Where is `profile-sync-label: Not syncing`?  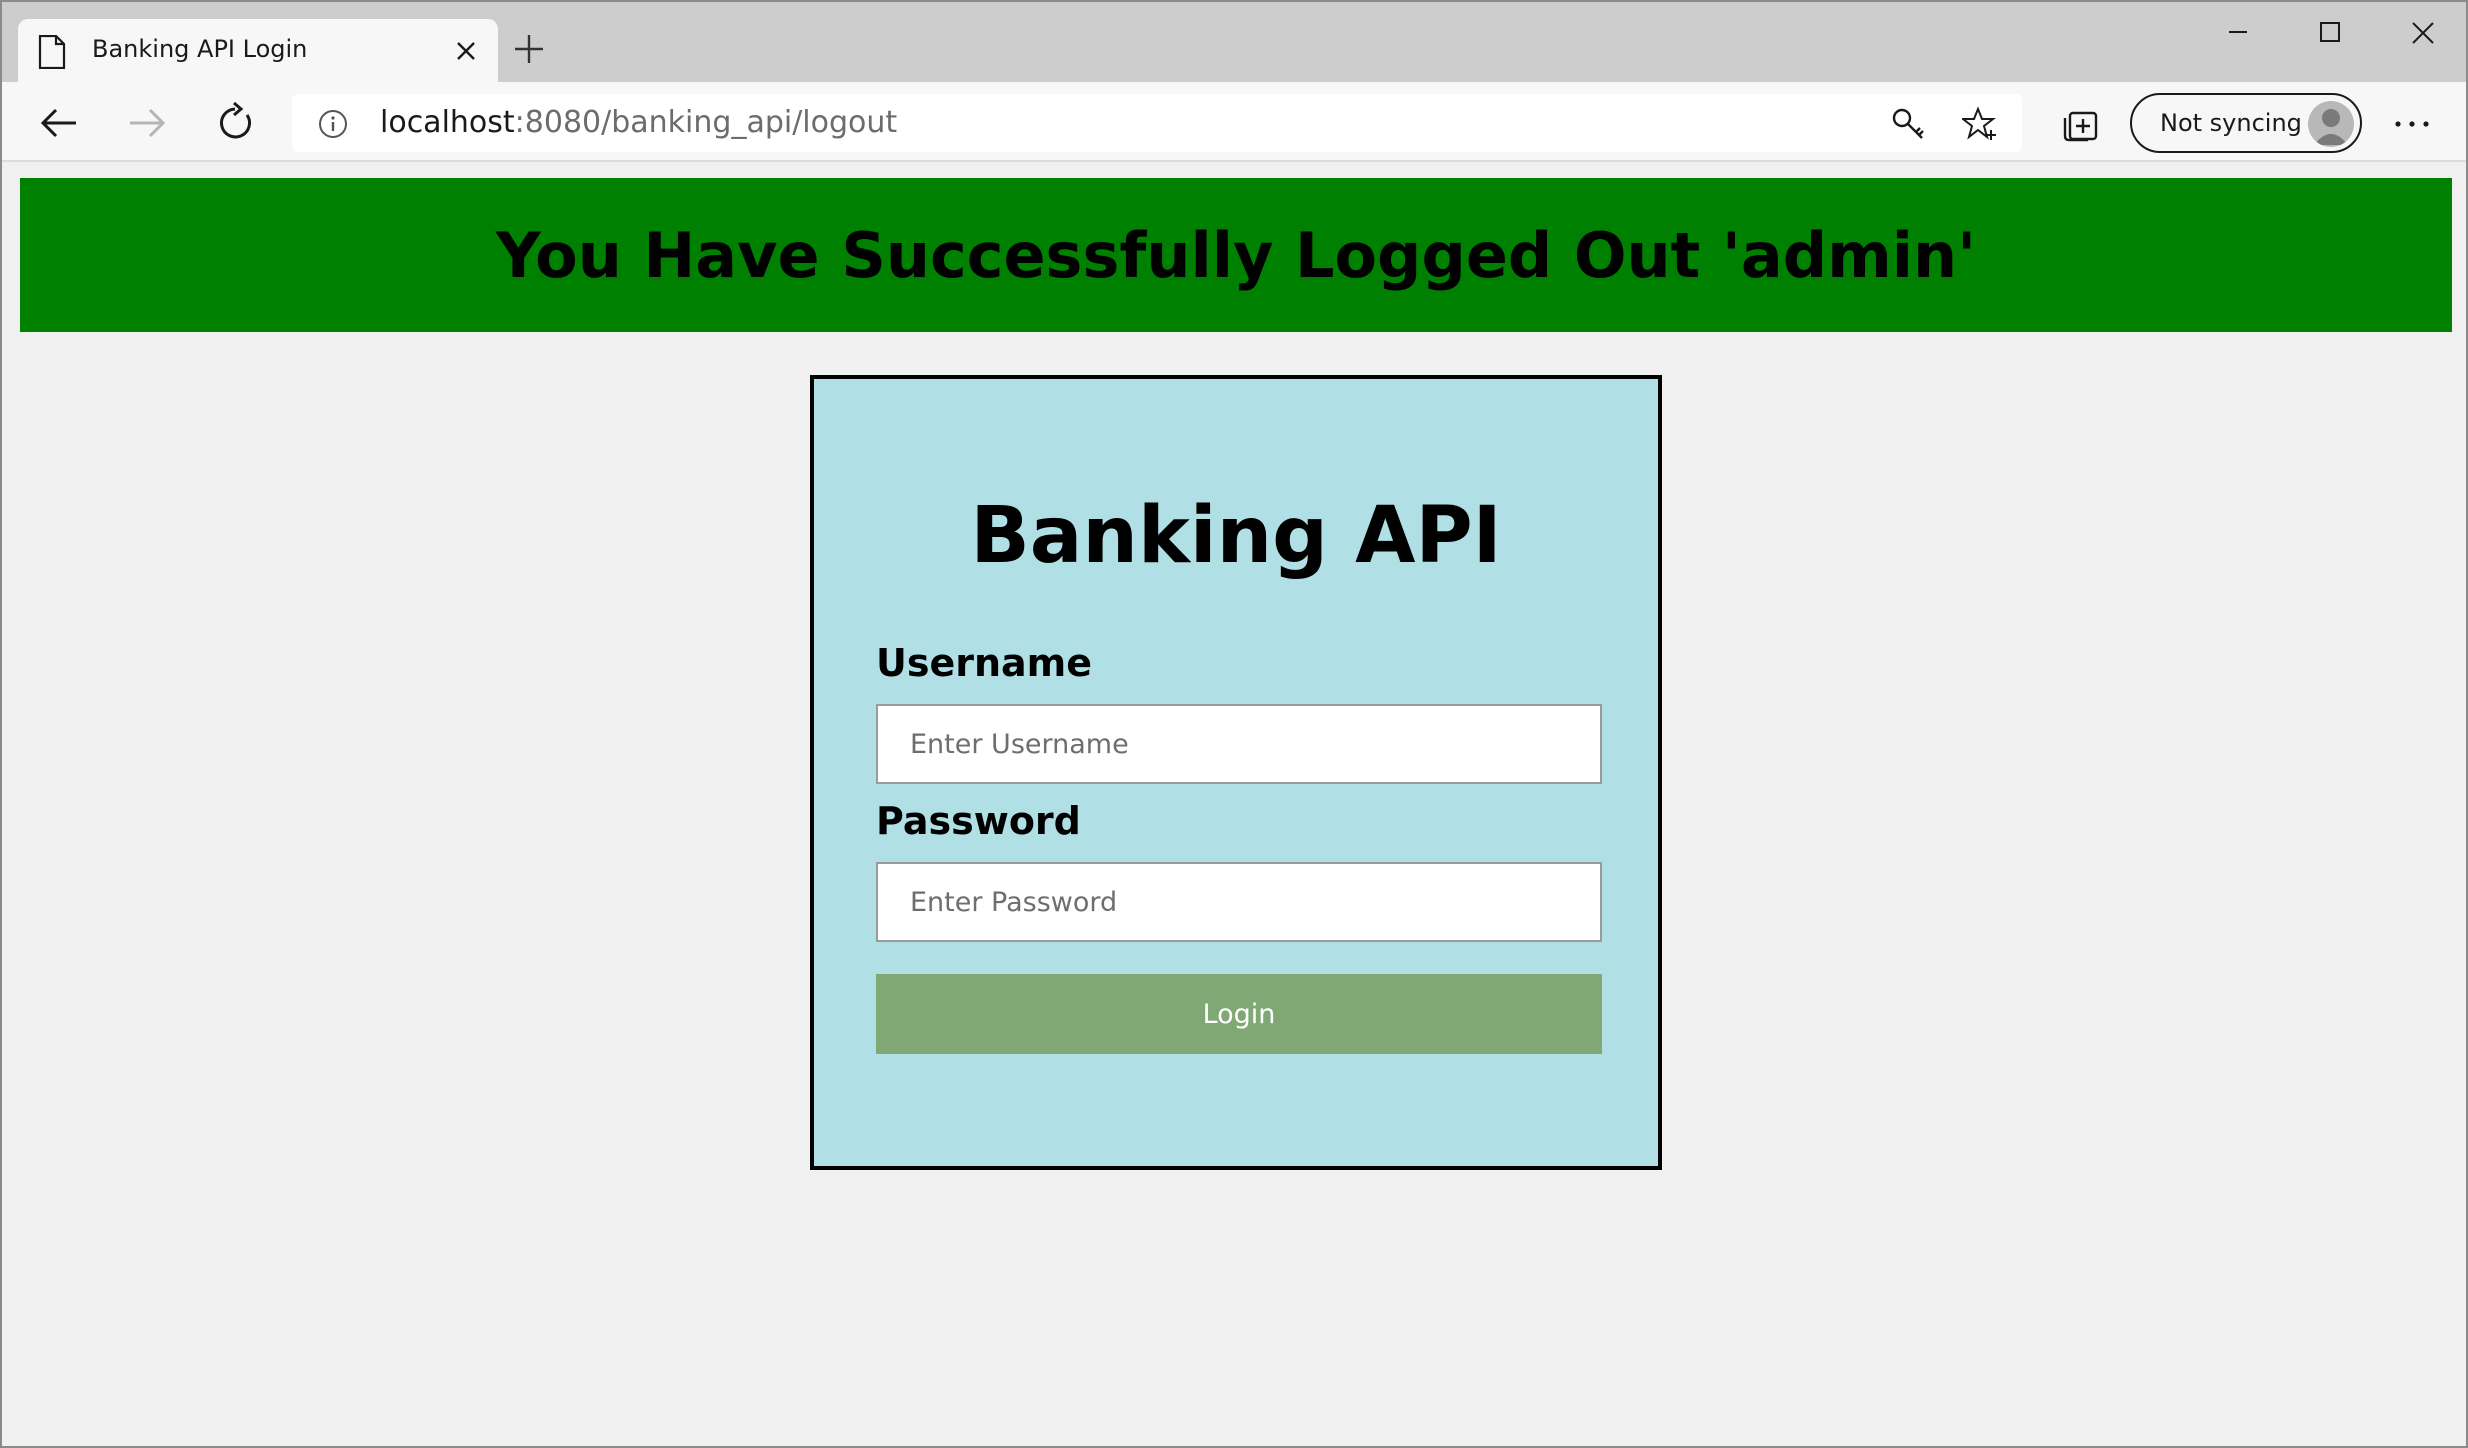
profile-sync-label: Not syncing is located at coordinates (2231, 123).